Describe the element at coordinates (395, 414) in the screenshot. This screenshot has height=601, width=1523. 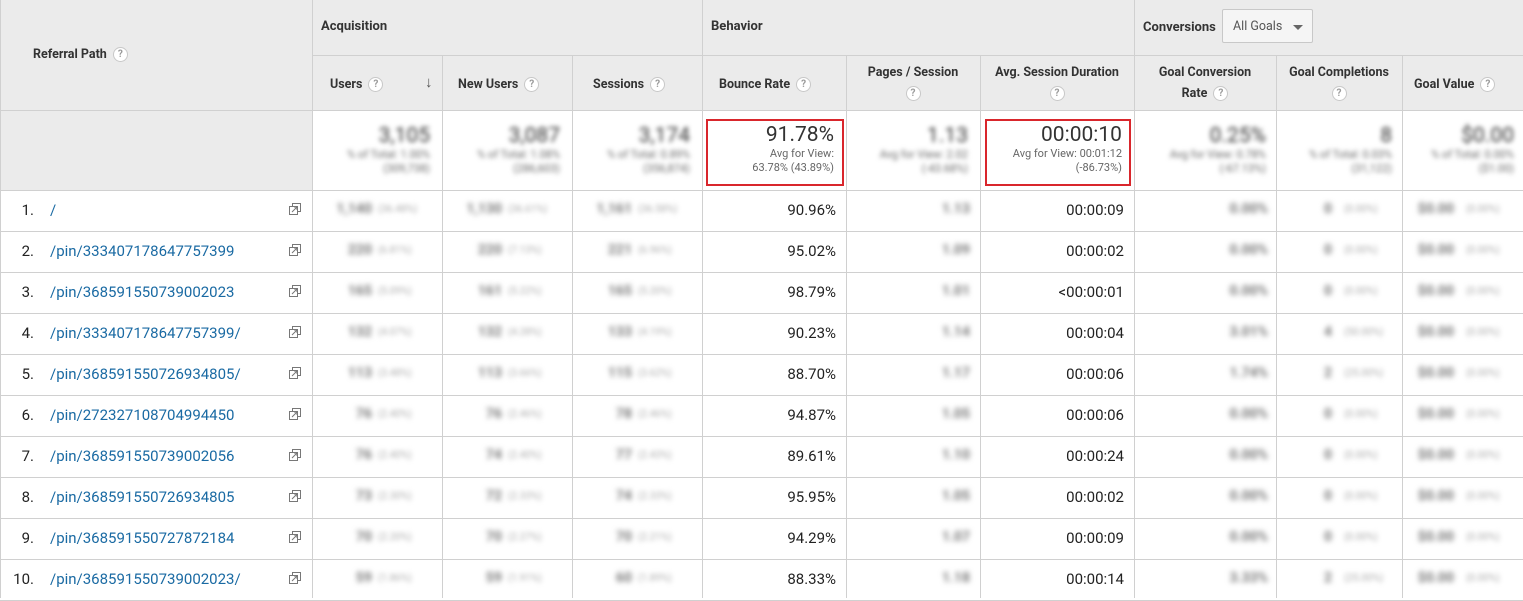
I see `users-percent: (2.40%)` at that location.